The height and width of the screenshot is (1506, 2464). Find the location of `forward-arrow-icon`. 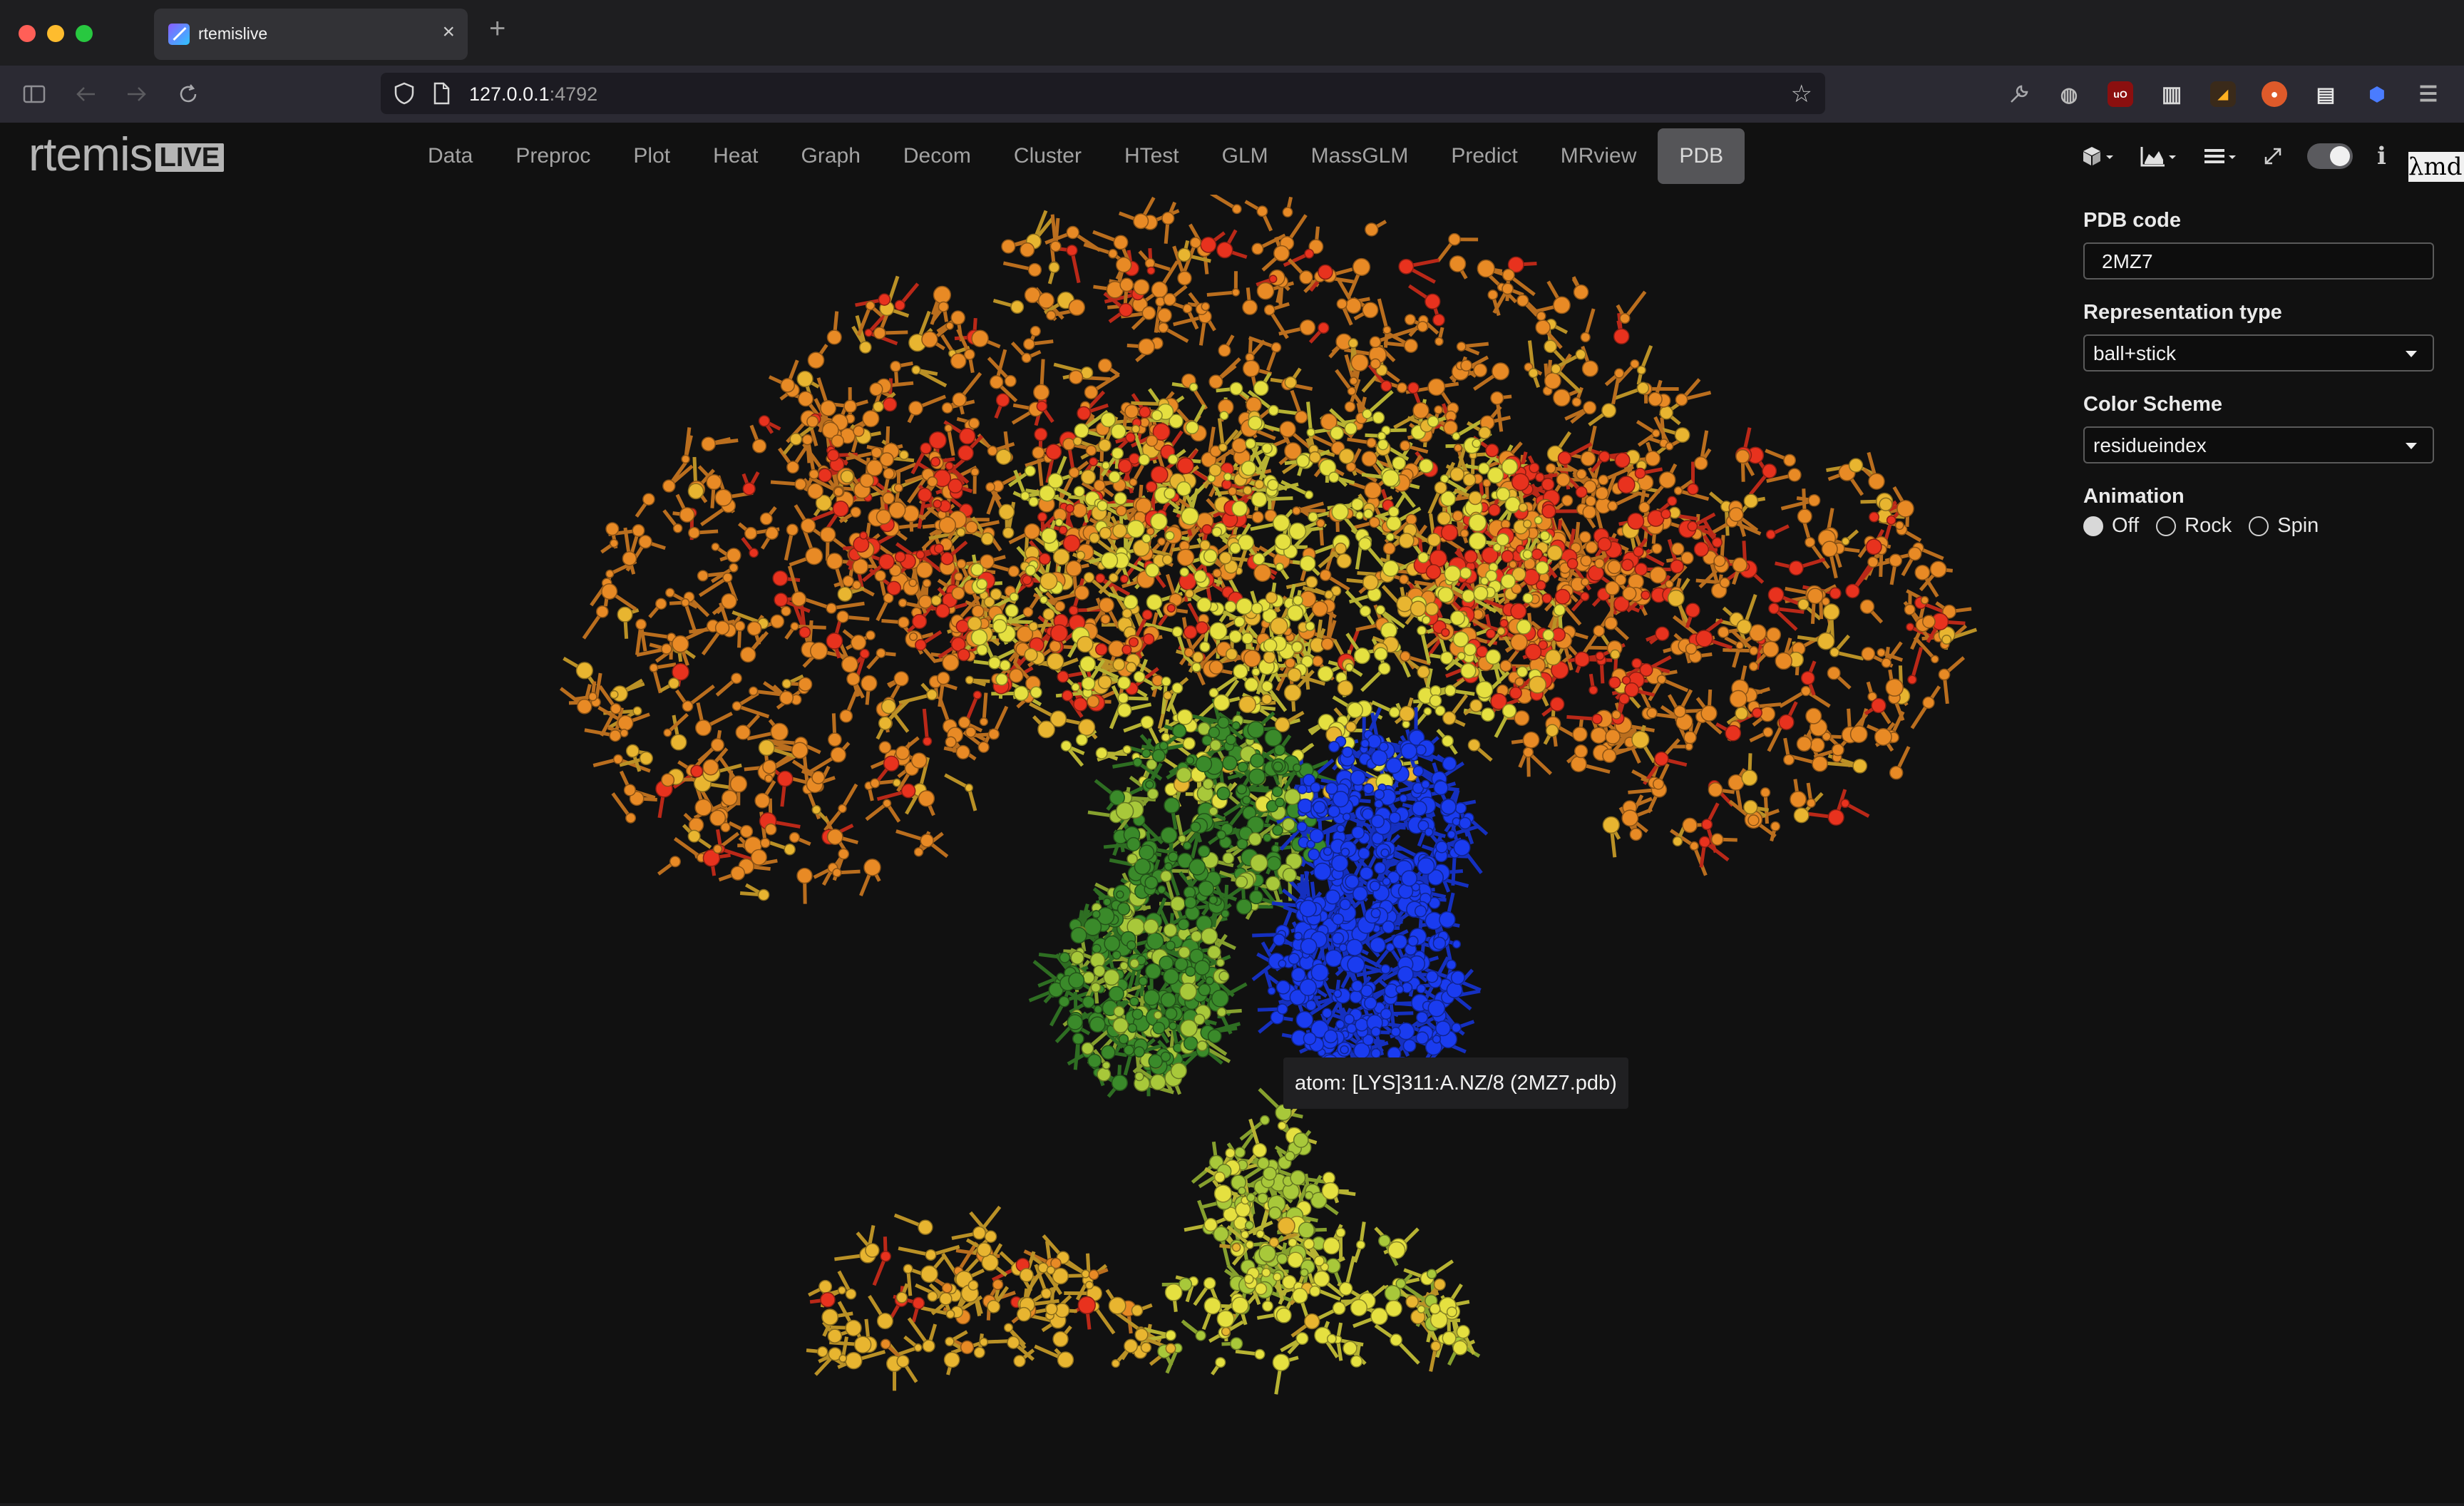

forward-arrow-icon is located at coordinates (137, 94).